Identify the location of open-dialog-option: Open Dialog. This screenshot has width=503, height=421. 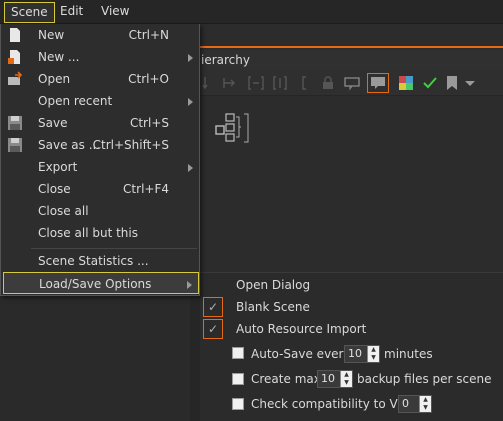
(273, 285).